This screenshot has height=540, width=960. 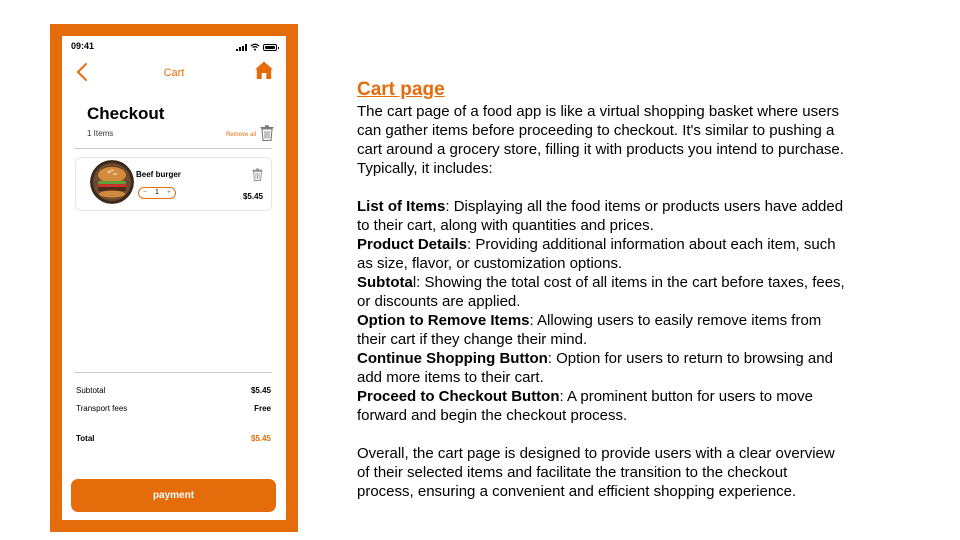 What do you see at coordinates (264, 70) in the screenshot?
I see `home-icon` at bounding box center [264, 70].